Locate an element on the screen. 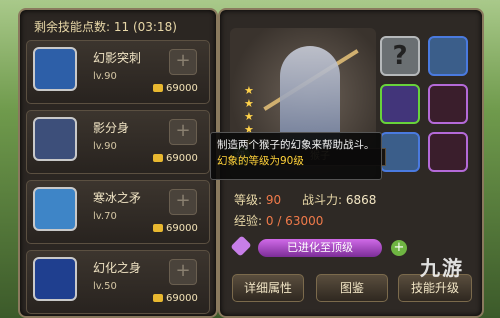 Image resolution: width=500 pixels, height=318 pixels. equip-sword-icon is located at coordinates (448, 56).